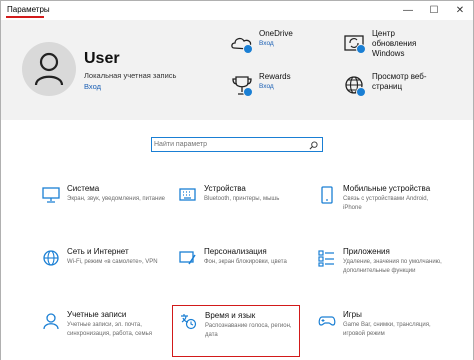  Describe the element at coordinates (187, 258) in the screenshot. I see `paint-icon` at that location.